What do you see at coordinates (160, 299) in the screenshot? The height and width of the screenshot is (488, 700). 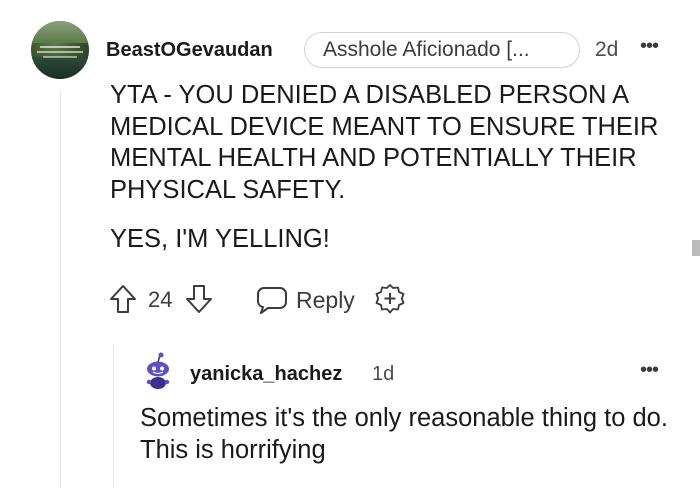 I see `vote-score: 24` at bounding box center [160, 299].